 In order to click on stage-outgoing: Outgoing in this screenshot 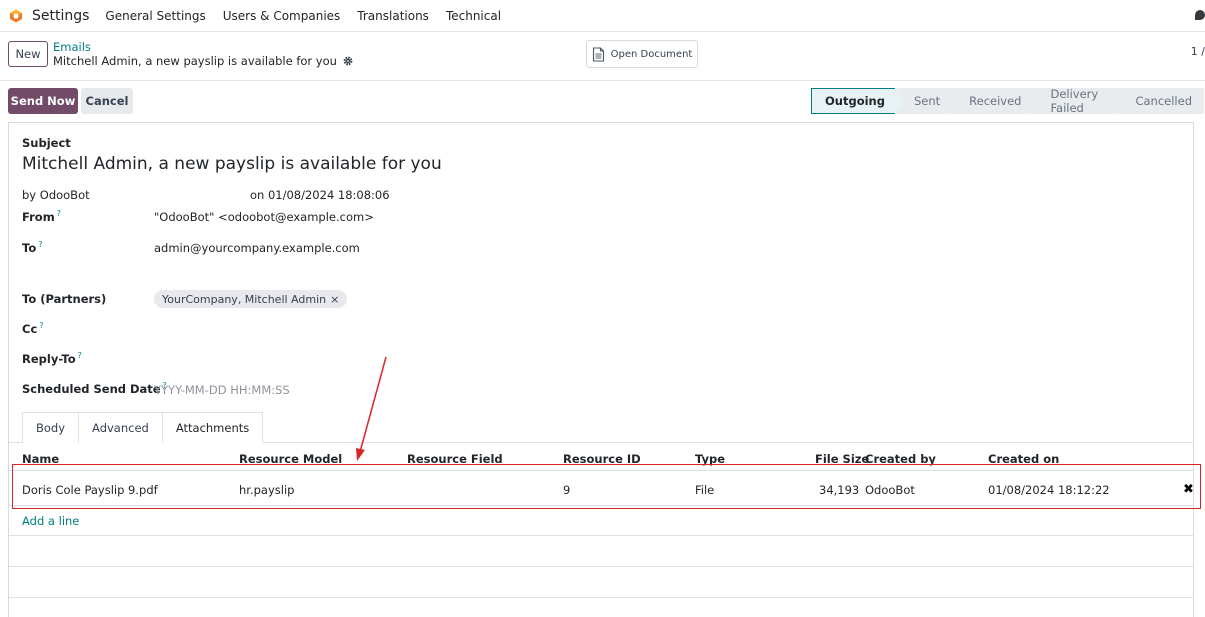, I will do `click(857, 101)`.